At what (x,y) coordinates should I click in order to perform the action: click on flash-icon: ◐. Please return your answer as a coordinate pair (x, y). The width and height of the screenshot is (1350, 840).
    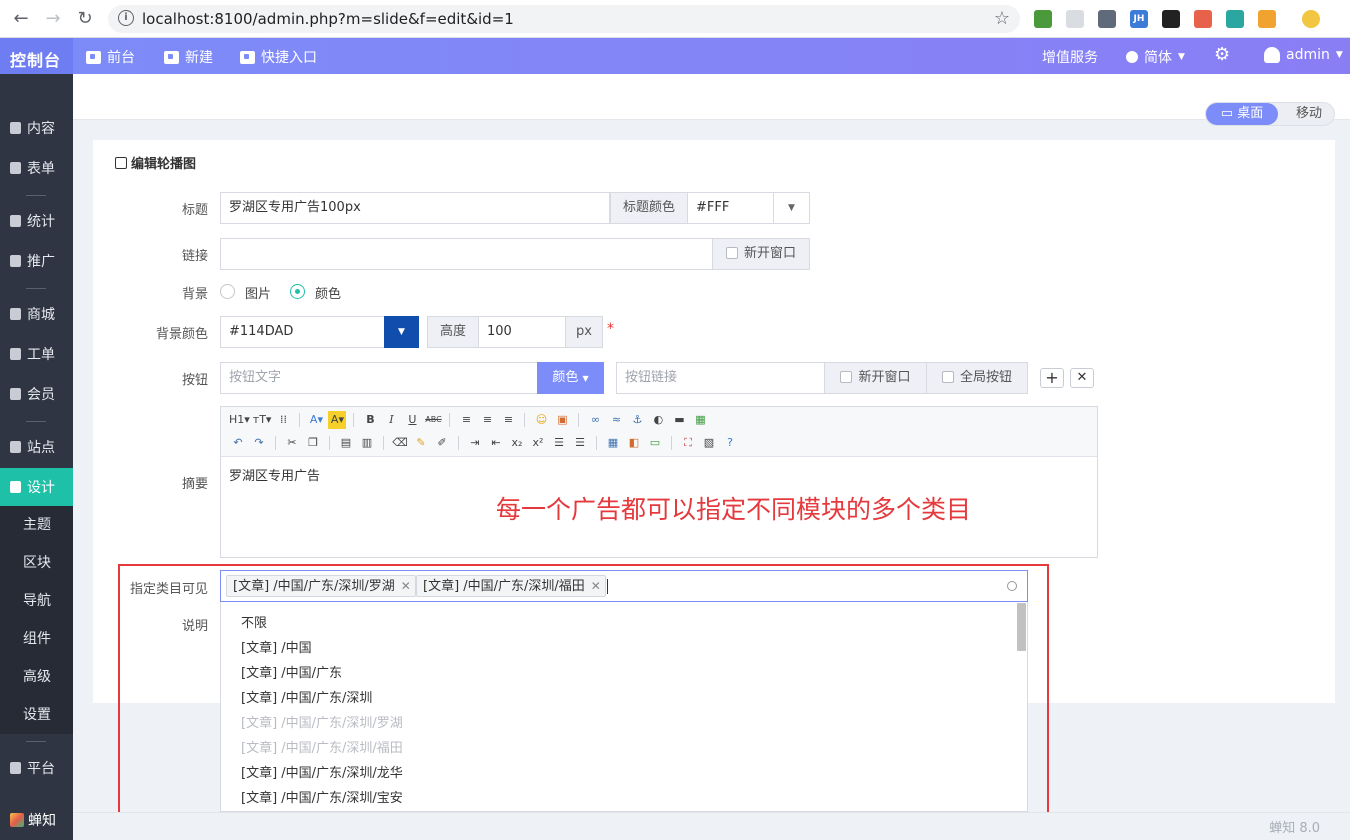
    Looking at the image, I should click on (658, 420).